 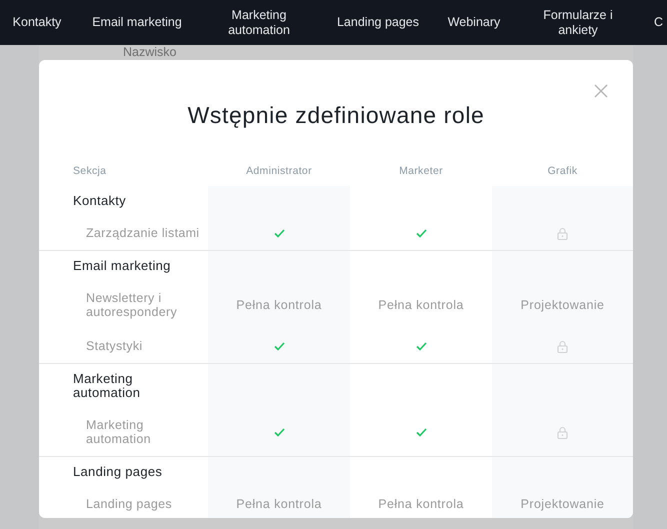 I want to click on nav-link: Marketing automation, so click(x=259, y=23).